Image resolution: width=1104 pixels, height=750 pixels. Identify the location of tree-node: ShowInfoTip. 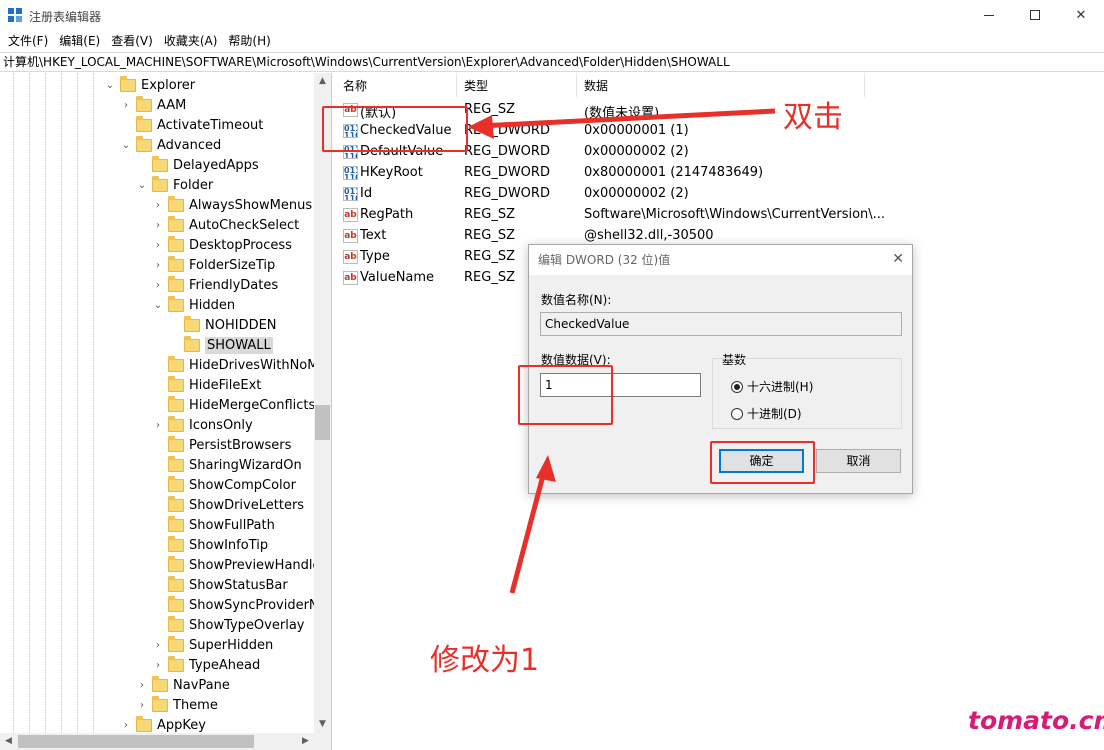
(210, 545).